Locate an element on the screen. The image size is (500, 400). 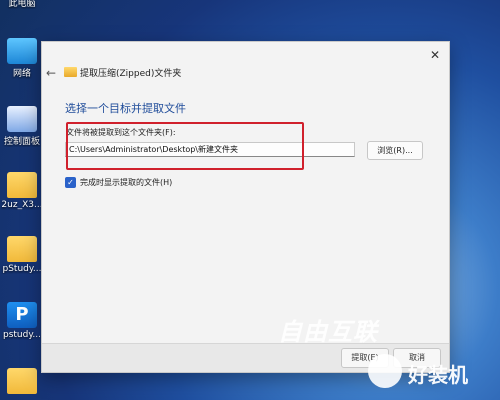
dialog-title: 提取压缩(Zipped)文件夹 is located at coordinates (131, 74).